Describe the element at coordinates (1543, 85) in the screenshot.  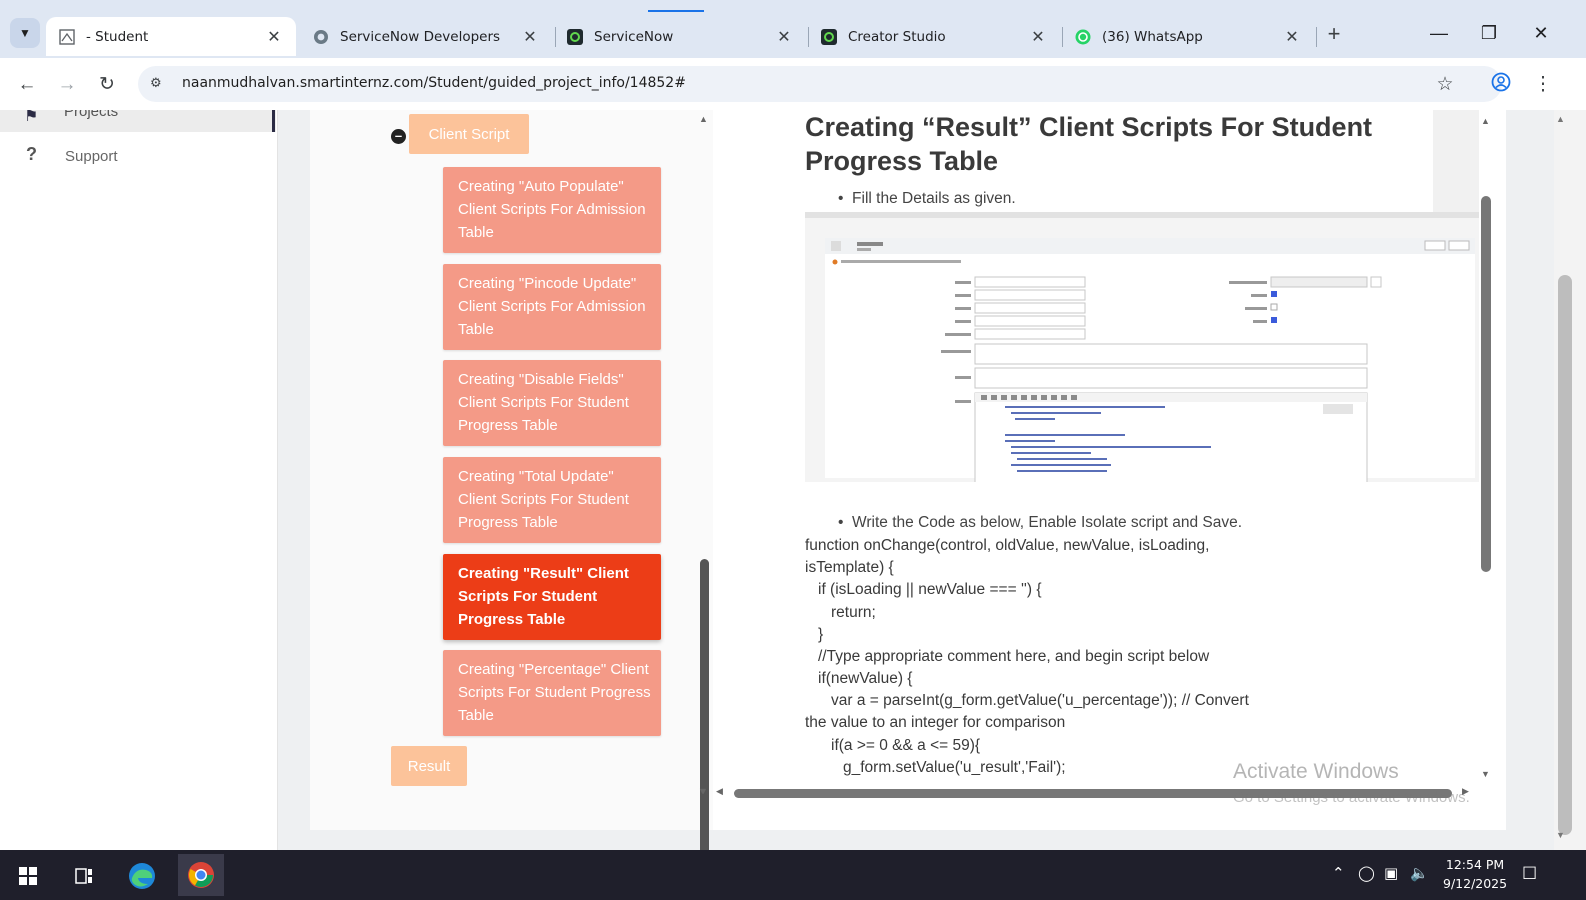
I see `more-menu-icon: ⋮` at that location.